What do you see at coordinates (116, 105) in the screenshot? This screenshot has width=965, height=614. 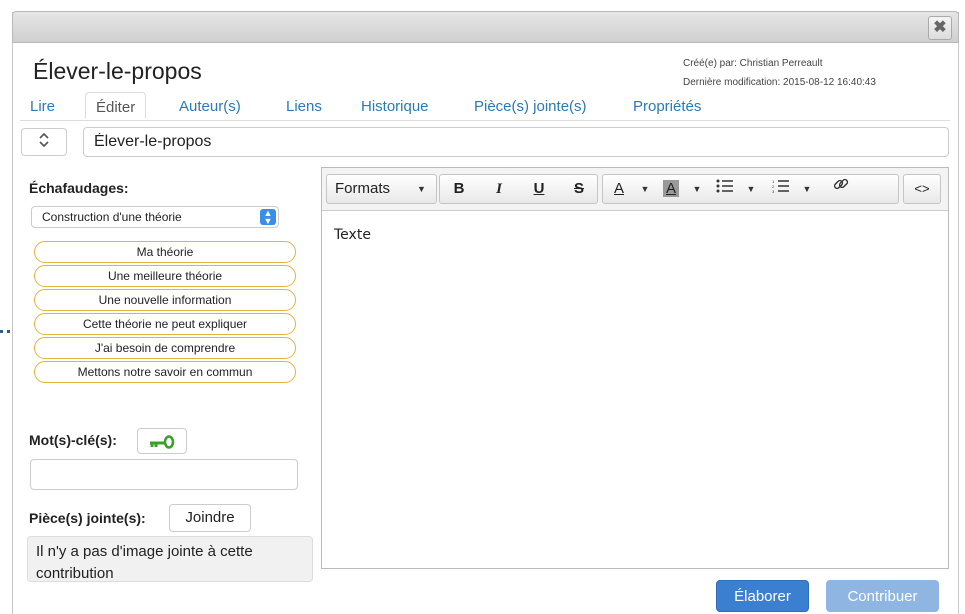 I see `tab-edit: Éditer` at bounding box center [116, 105].